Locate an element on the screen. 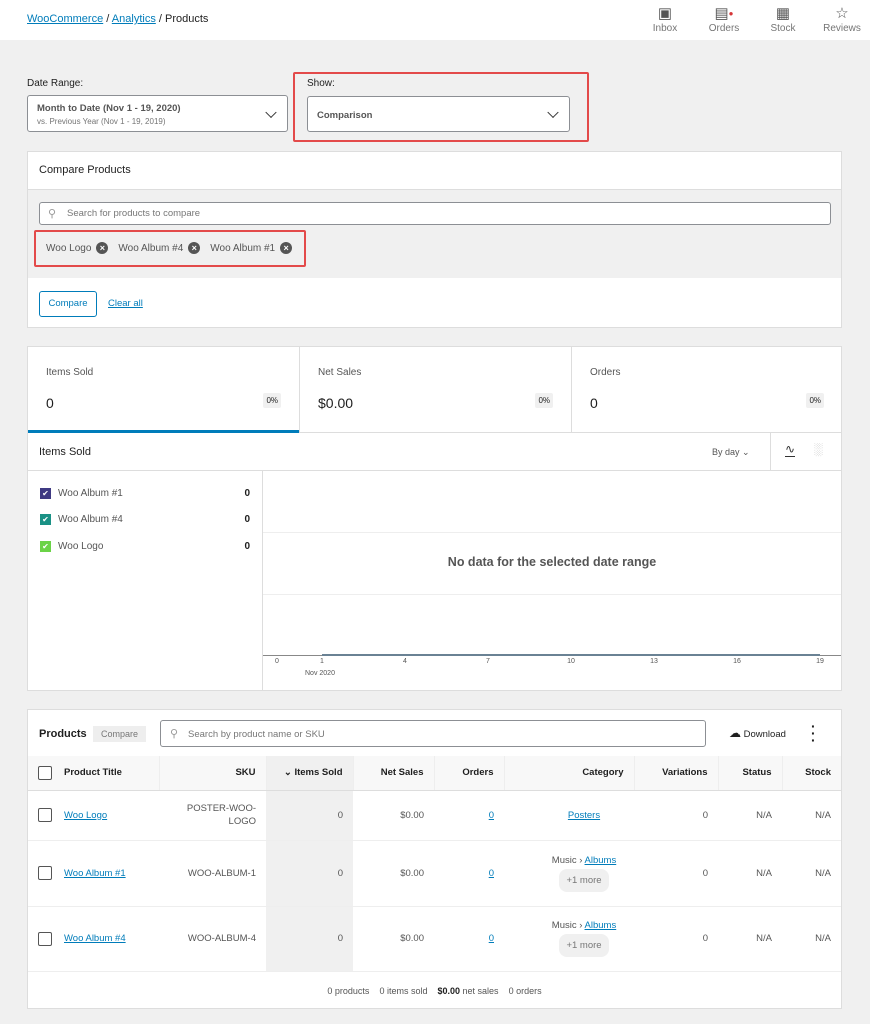 This screenshot has height=1024, width=870. net-sales: $0.00 is located at coordinates (393, 815).